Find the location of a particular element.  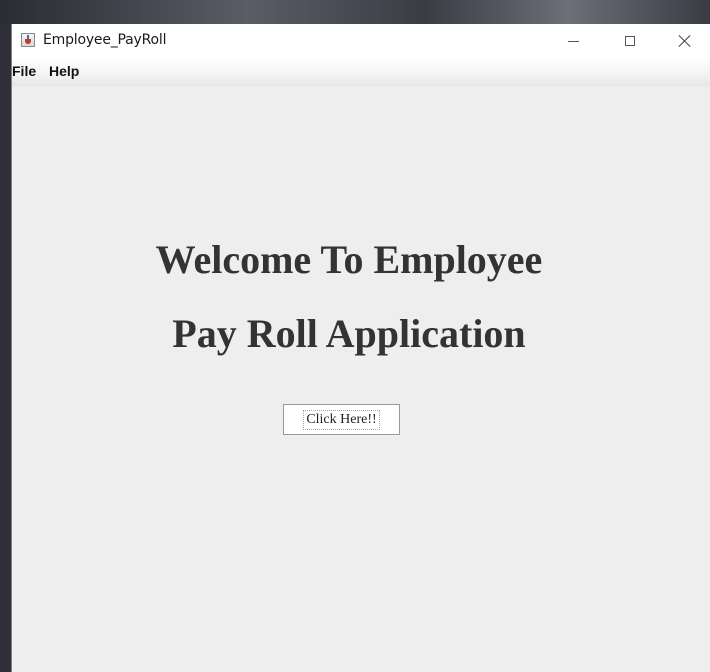

window-title: Employee_PayRoll is located at coordinates (105, 40).